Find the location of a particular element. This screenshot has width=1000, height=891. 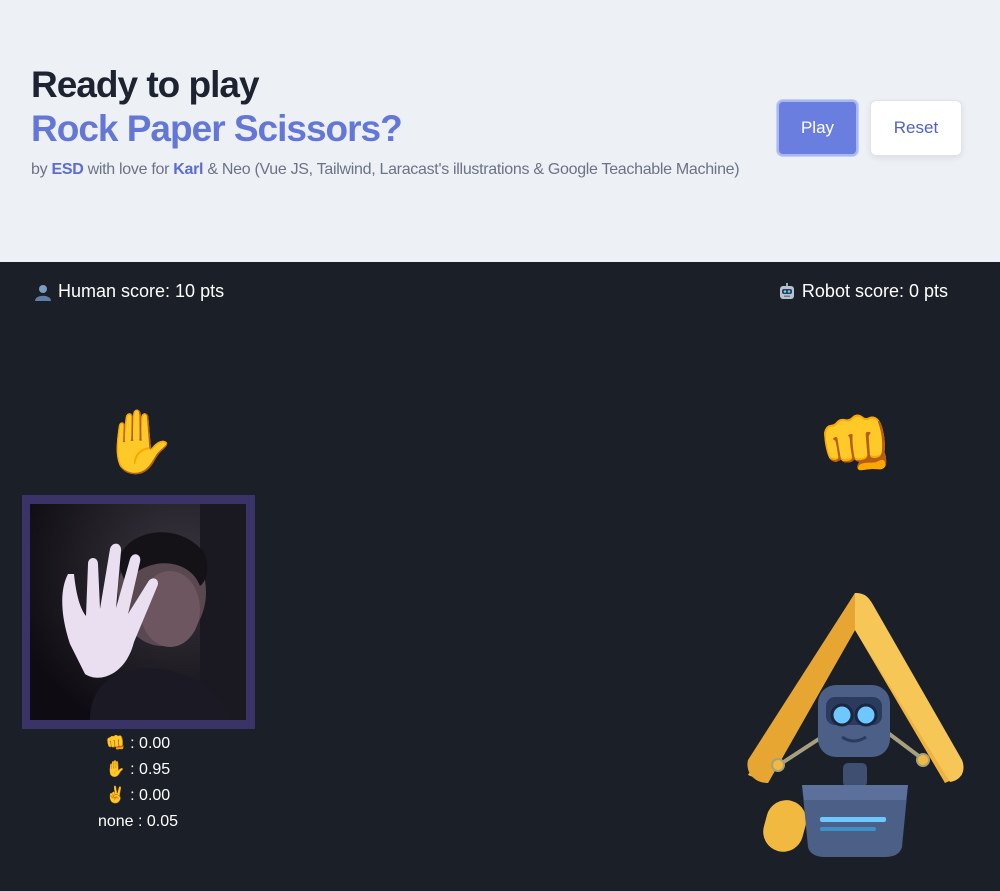

human-score: Human score: 10 pts is located at coordinates (129, 291).